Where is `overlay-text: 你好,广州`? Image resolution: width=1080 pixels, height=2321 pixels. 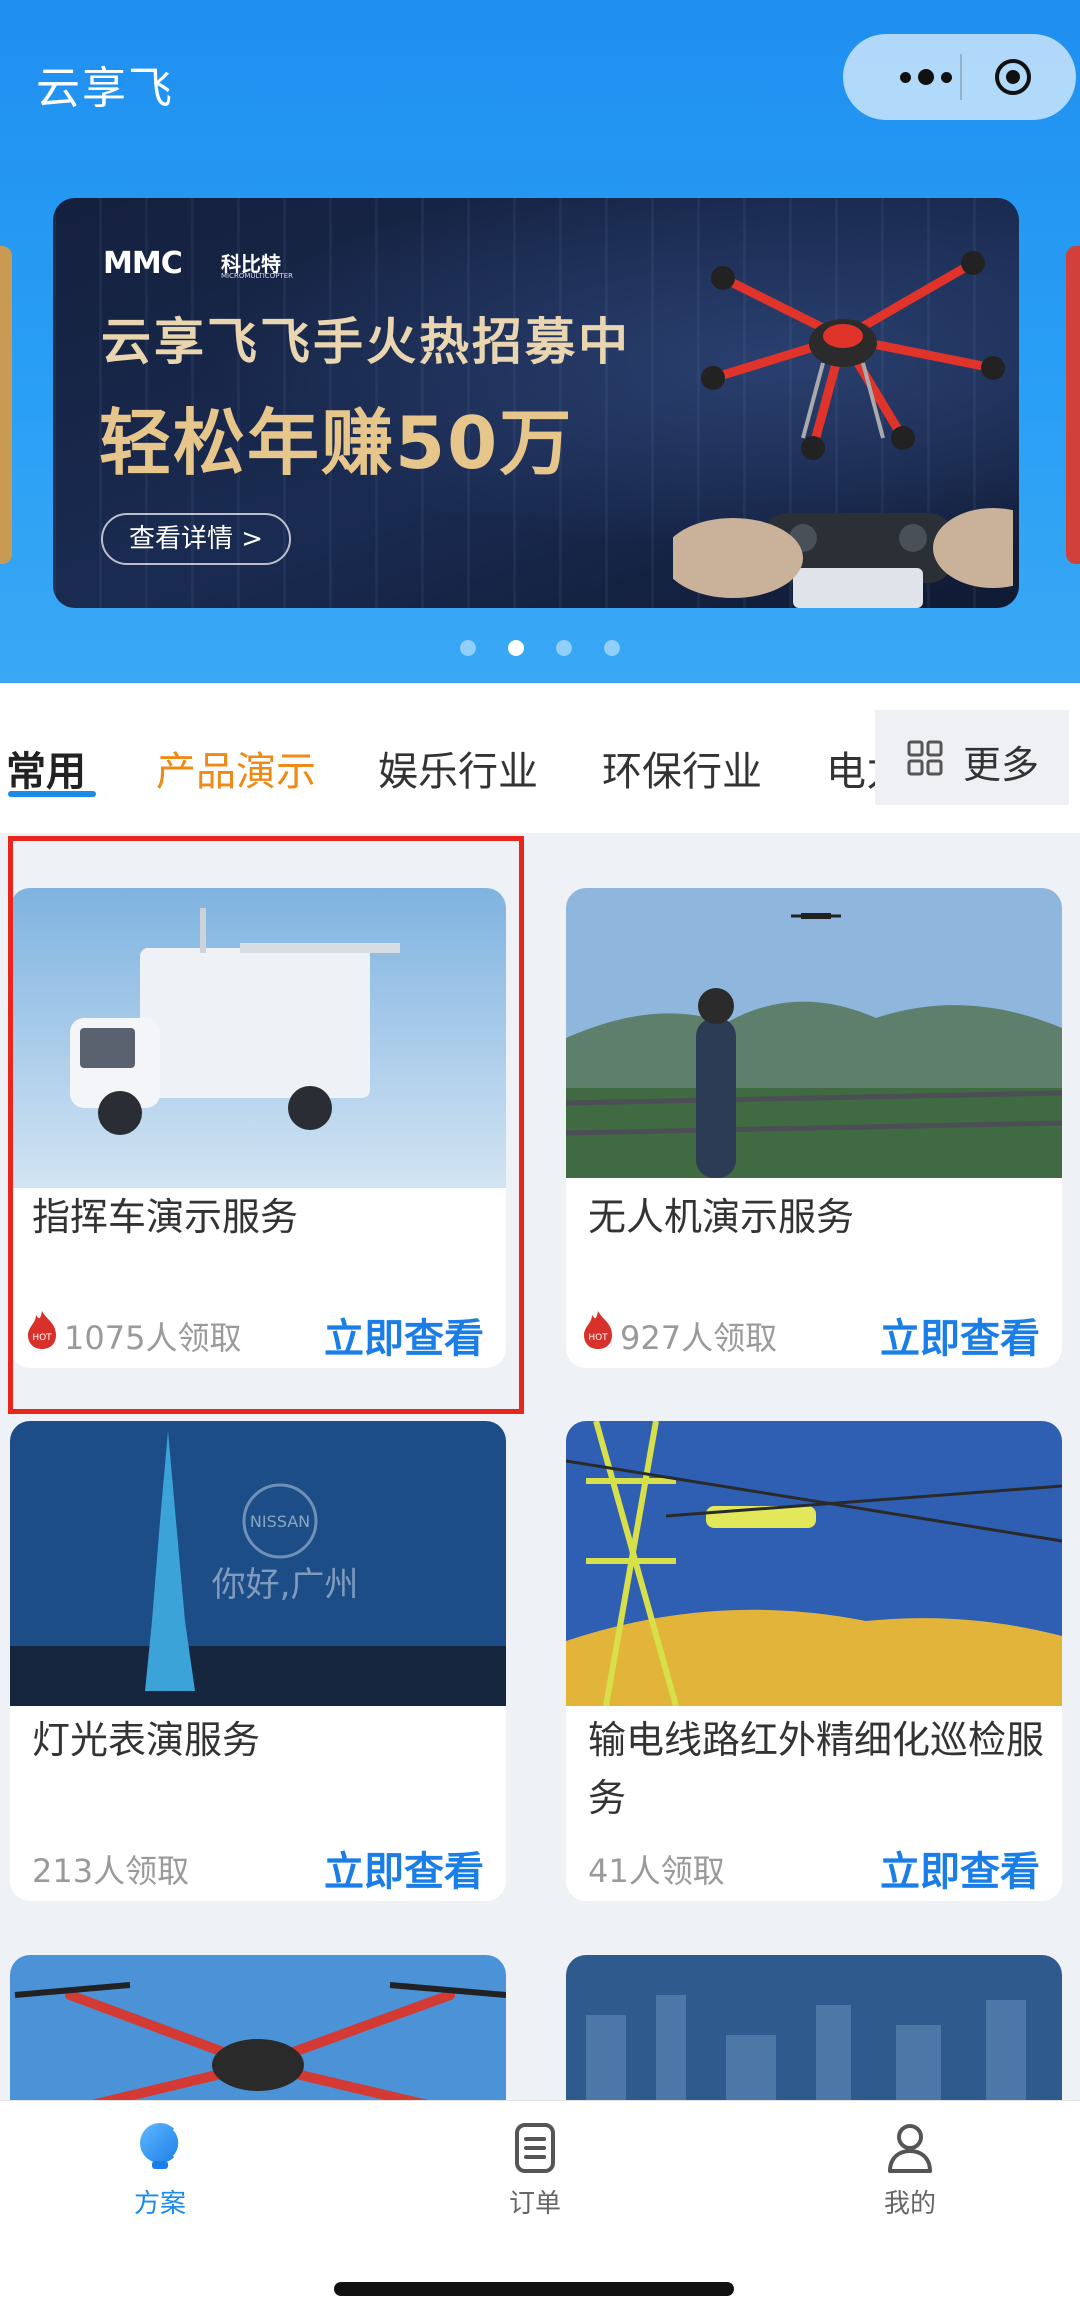
overlay-text: 你好,广州 is located at coordinates (285, 1585).